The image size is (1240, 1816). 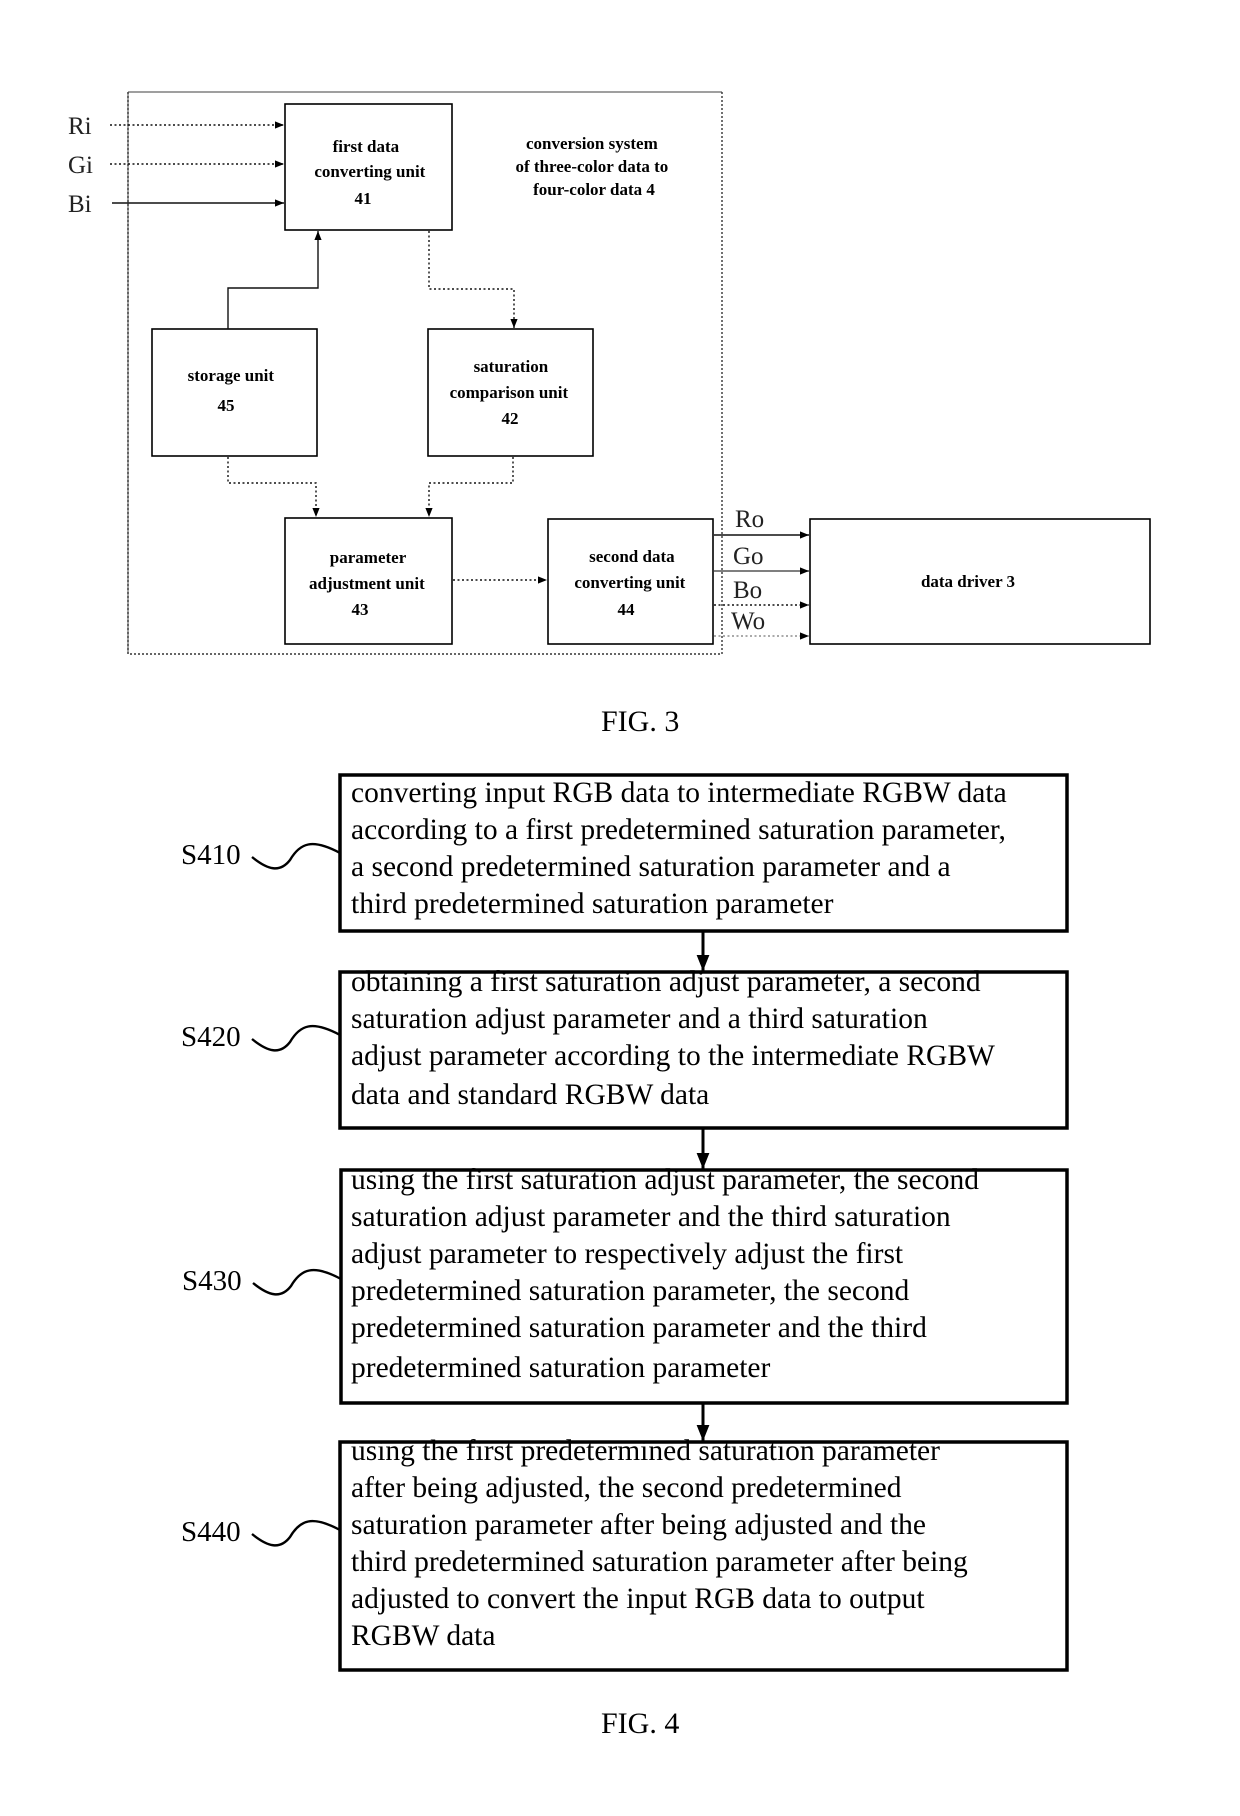 What do you see at coordinates (297, 1282) in the screenshot?
I see `leader-squiggle-s430` at bounding box center [297, 1282].